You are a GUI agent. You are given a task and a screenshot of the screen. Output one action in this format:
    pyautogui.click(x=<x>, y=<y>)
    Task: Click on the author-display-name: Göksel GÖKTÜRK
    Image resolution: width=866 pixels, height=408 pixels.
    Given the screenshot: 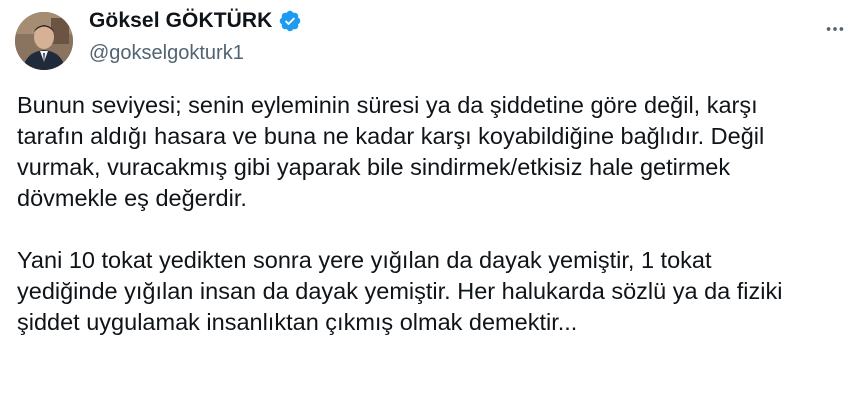 What is the action you would take?
    pyautogui.click(x=180, y=21)
    